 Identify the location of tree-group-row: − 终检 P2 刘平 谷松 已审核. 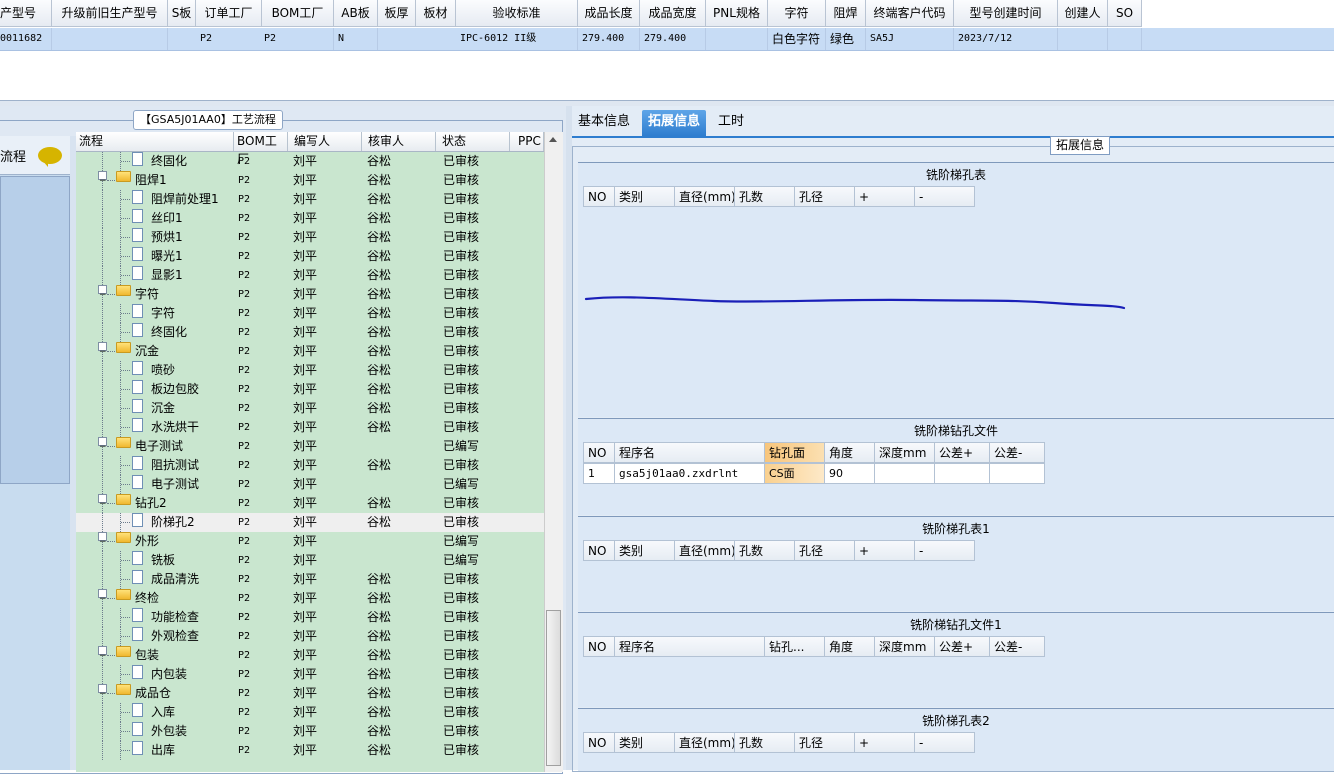
(310, 598).